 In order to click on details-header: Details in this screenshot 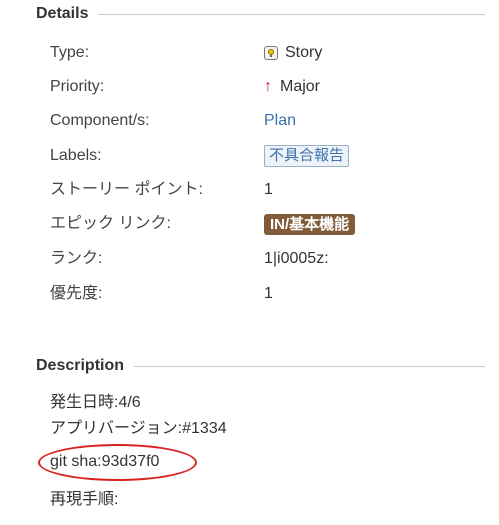, I will do `click(260, 14)`.